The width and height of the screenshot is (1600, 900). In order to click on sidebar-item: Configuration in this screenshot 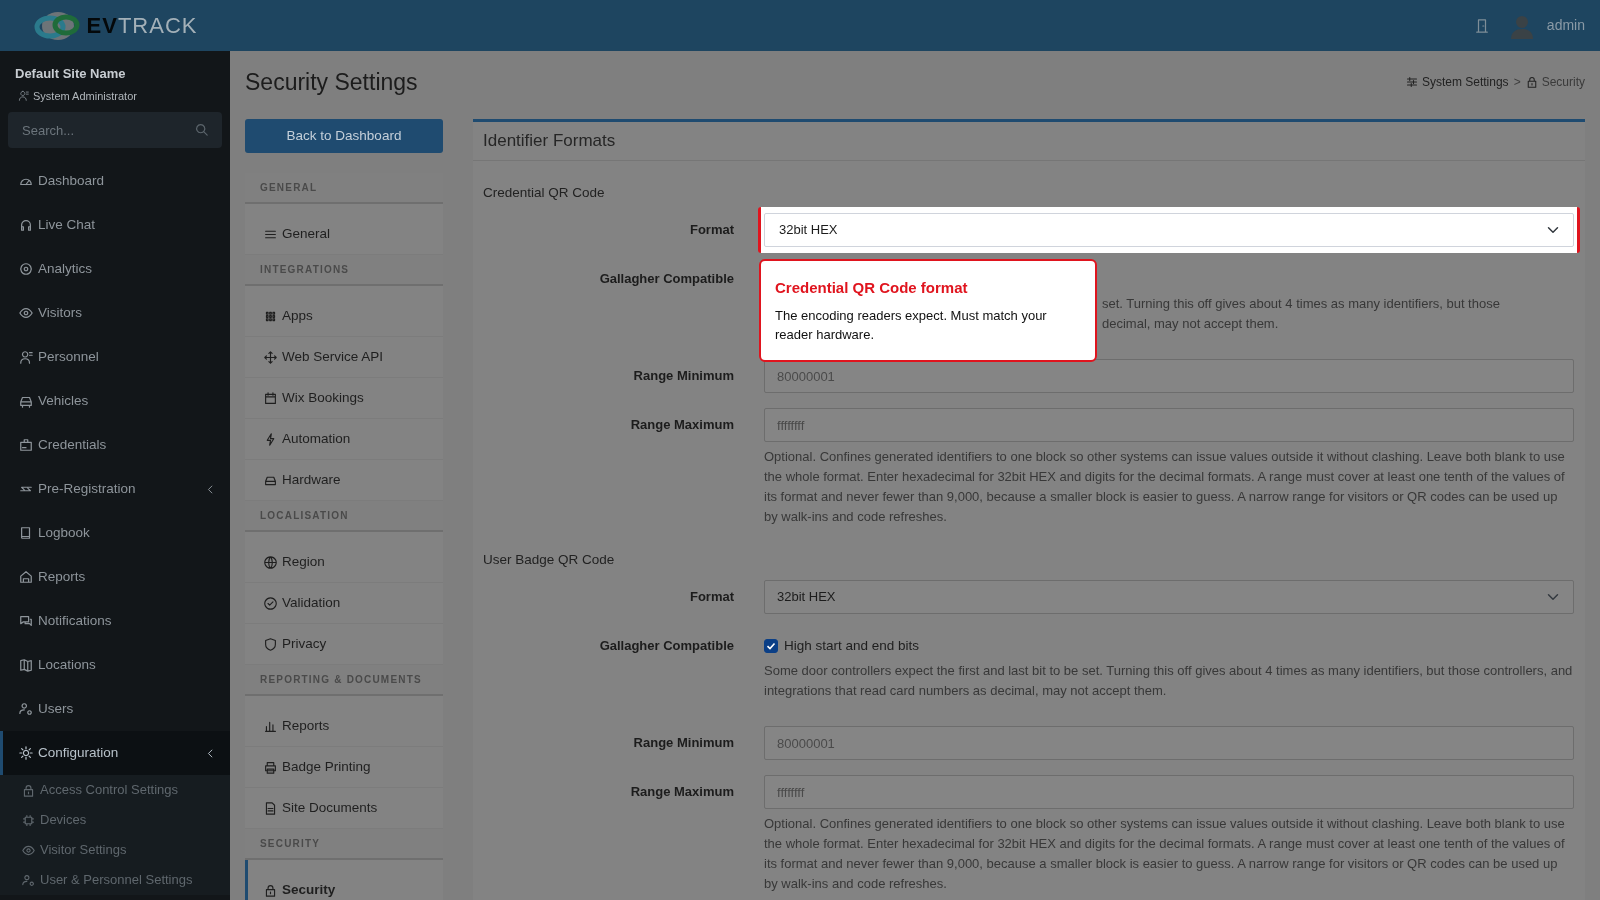, I will do `click(115, 753)`.